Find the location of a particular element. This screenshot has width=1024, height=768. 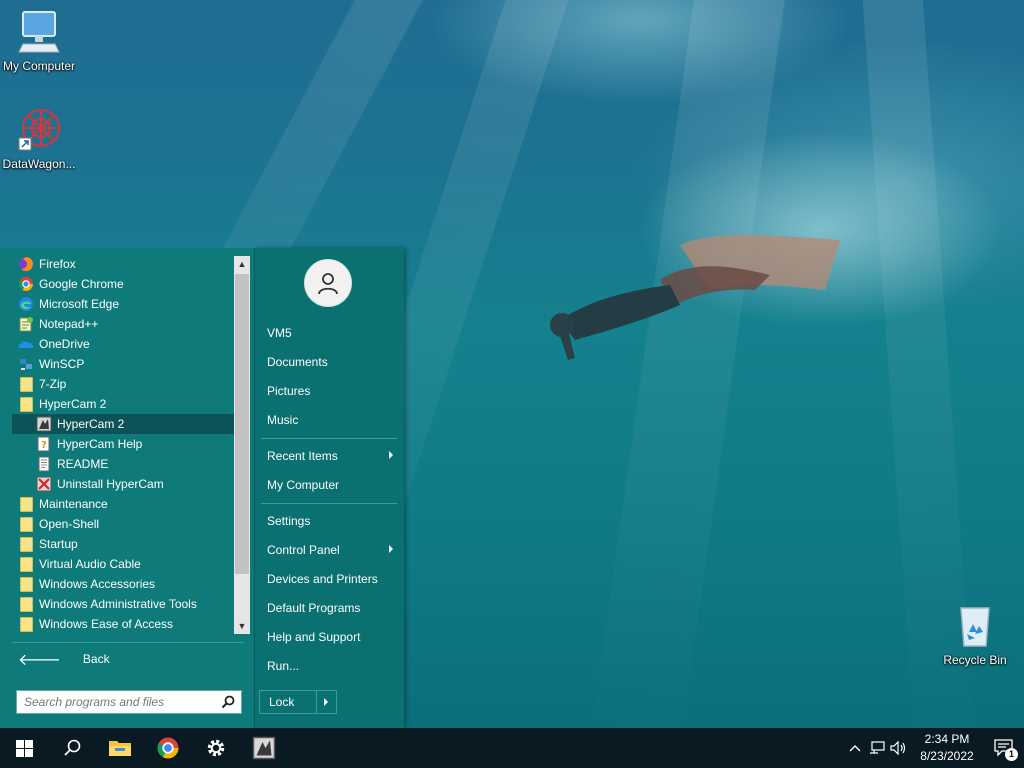

program-item-hypercam-help: ? HyperCam Help is located at coordinates (123, 444).